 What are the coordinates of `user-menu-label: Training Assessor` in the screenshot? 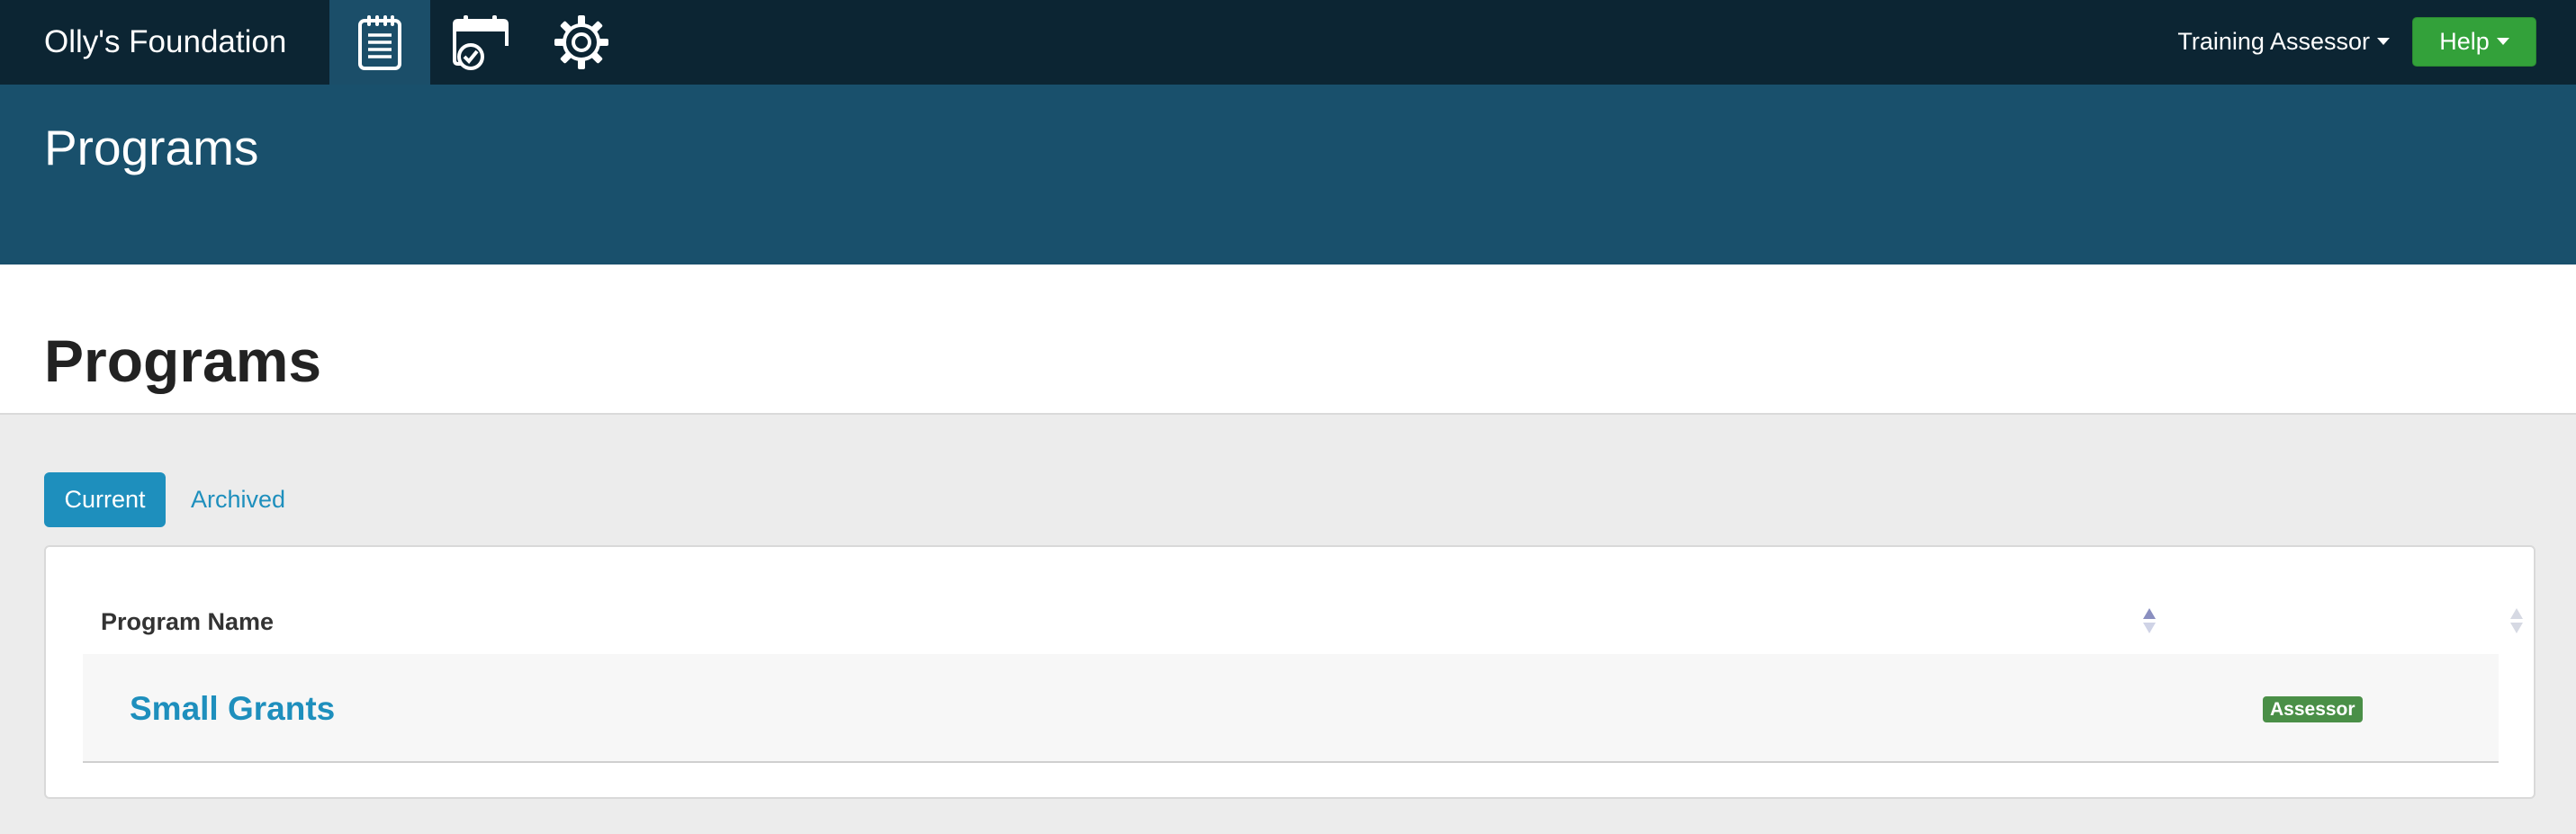 It's located at (2273, 41).